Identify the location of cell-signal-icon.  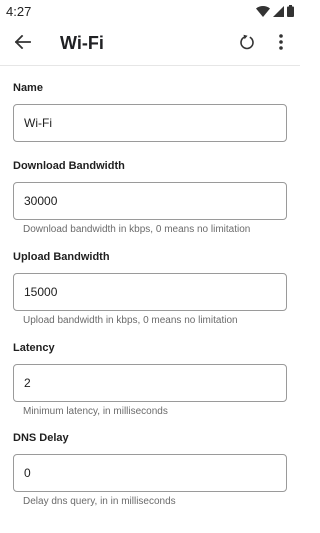
(278, 11).